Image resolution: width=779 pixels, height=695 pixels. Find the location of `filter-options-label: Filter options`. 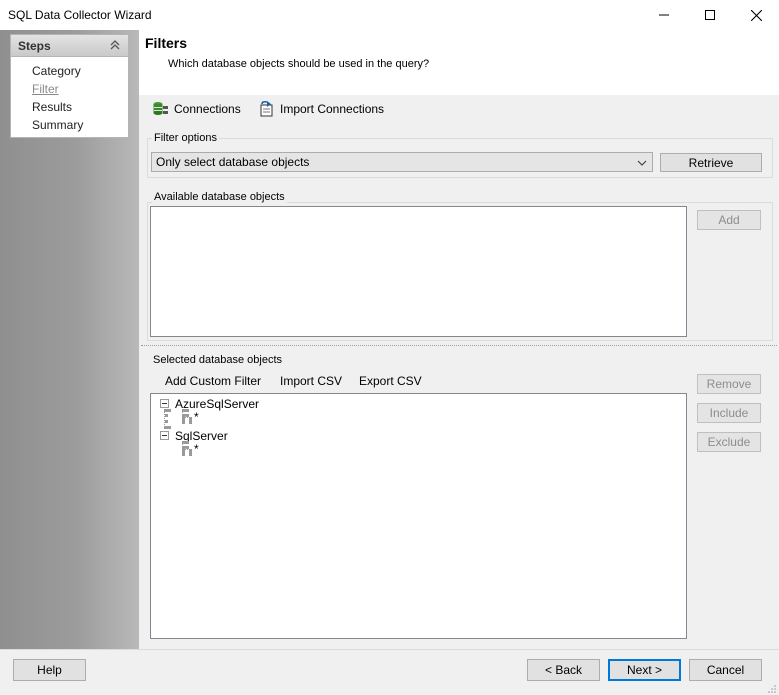

filter-options-label: Filter options is located at coordinates (185, 138).